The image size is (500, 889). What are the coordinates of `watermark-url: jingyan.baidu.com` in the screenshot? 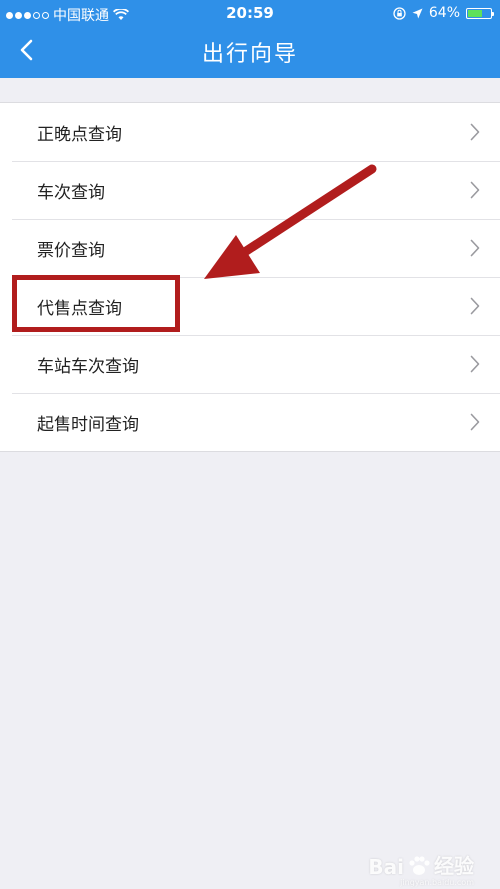 It's located at (437, 882).